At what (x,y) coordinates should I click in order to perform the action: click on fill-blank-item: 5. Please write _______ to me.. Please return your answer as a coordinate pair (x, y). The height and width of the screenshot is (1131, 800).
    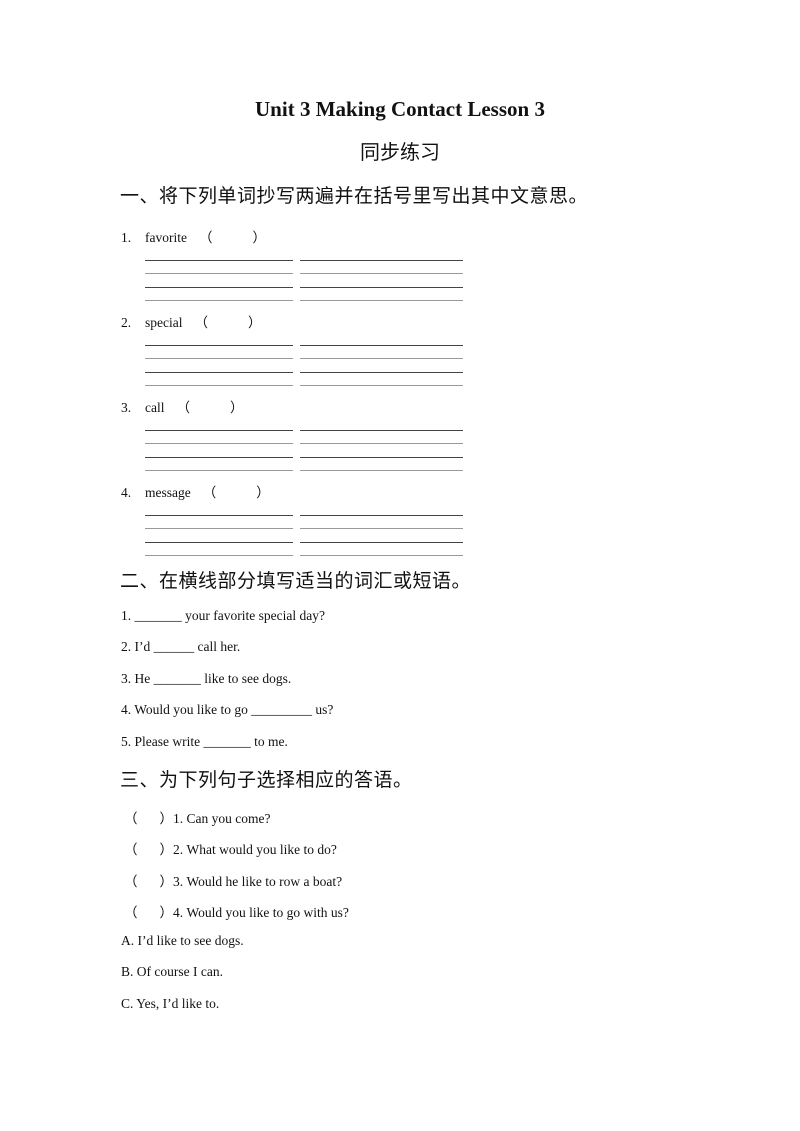
    Looking at the image, I should click on (204, 742).